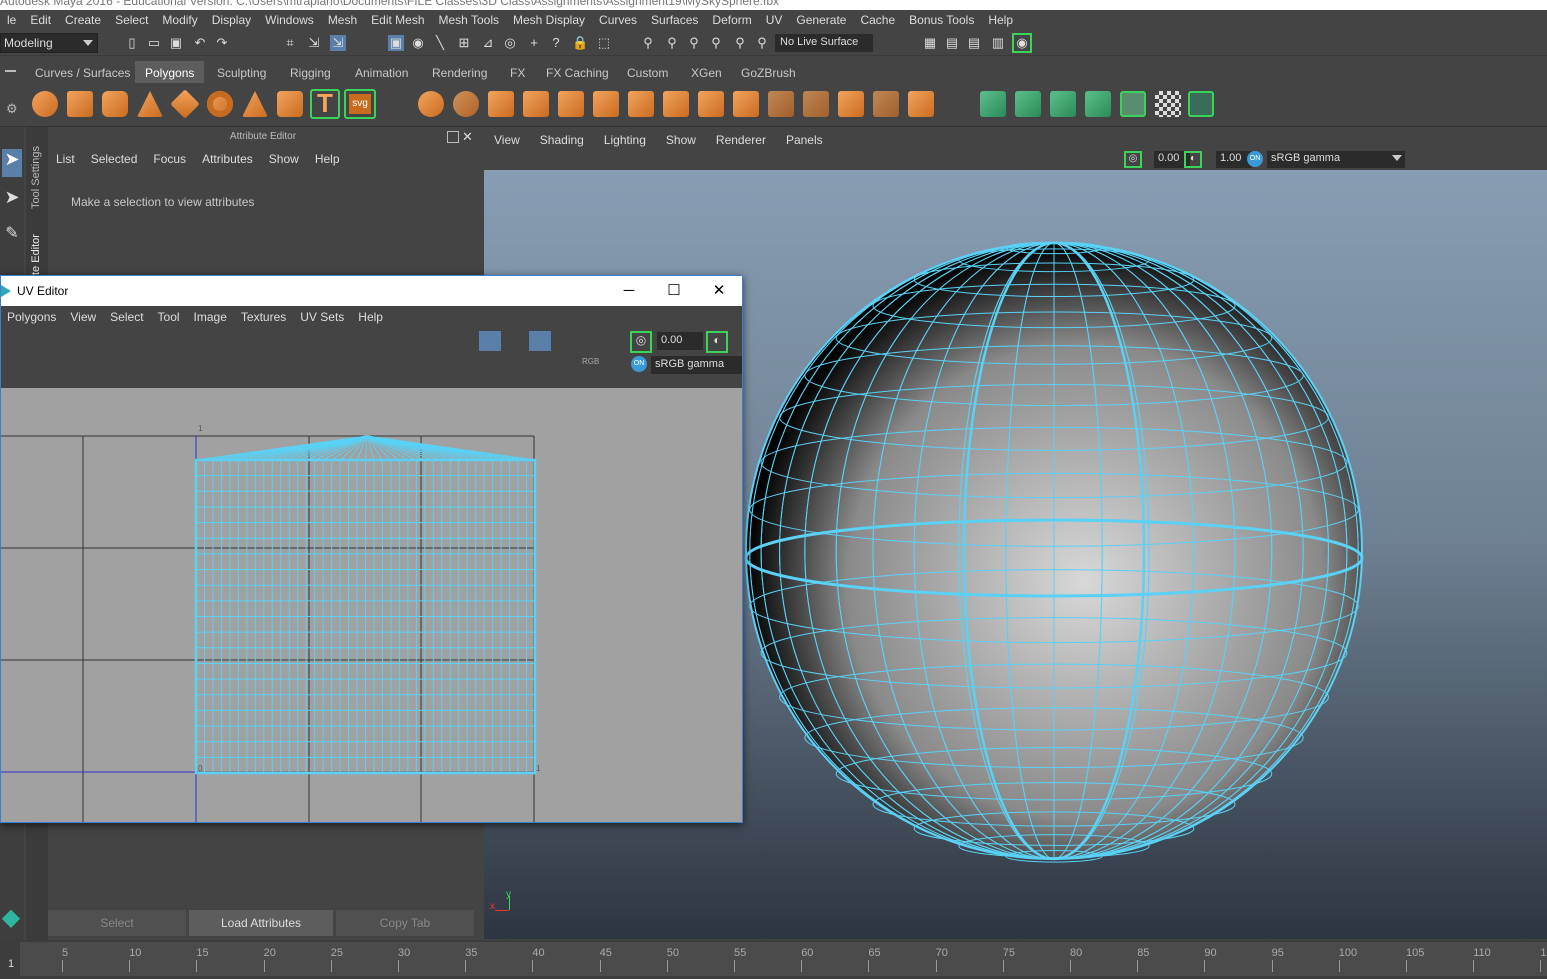  Describe the element at coordinates (314, 43) in the screenshot. I see `select-object-icon: ⇲` at that location.